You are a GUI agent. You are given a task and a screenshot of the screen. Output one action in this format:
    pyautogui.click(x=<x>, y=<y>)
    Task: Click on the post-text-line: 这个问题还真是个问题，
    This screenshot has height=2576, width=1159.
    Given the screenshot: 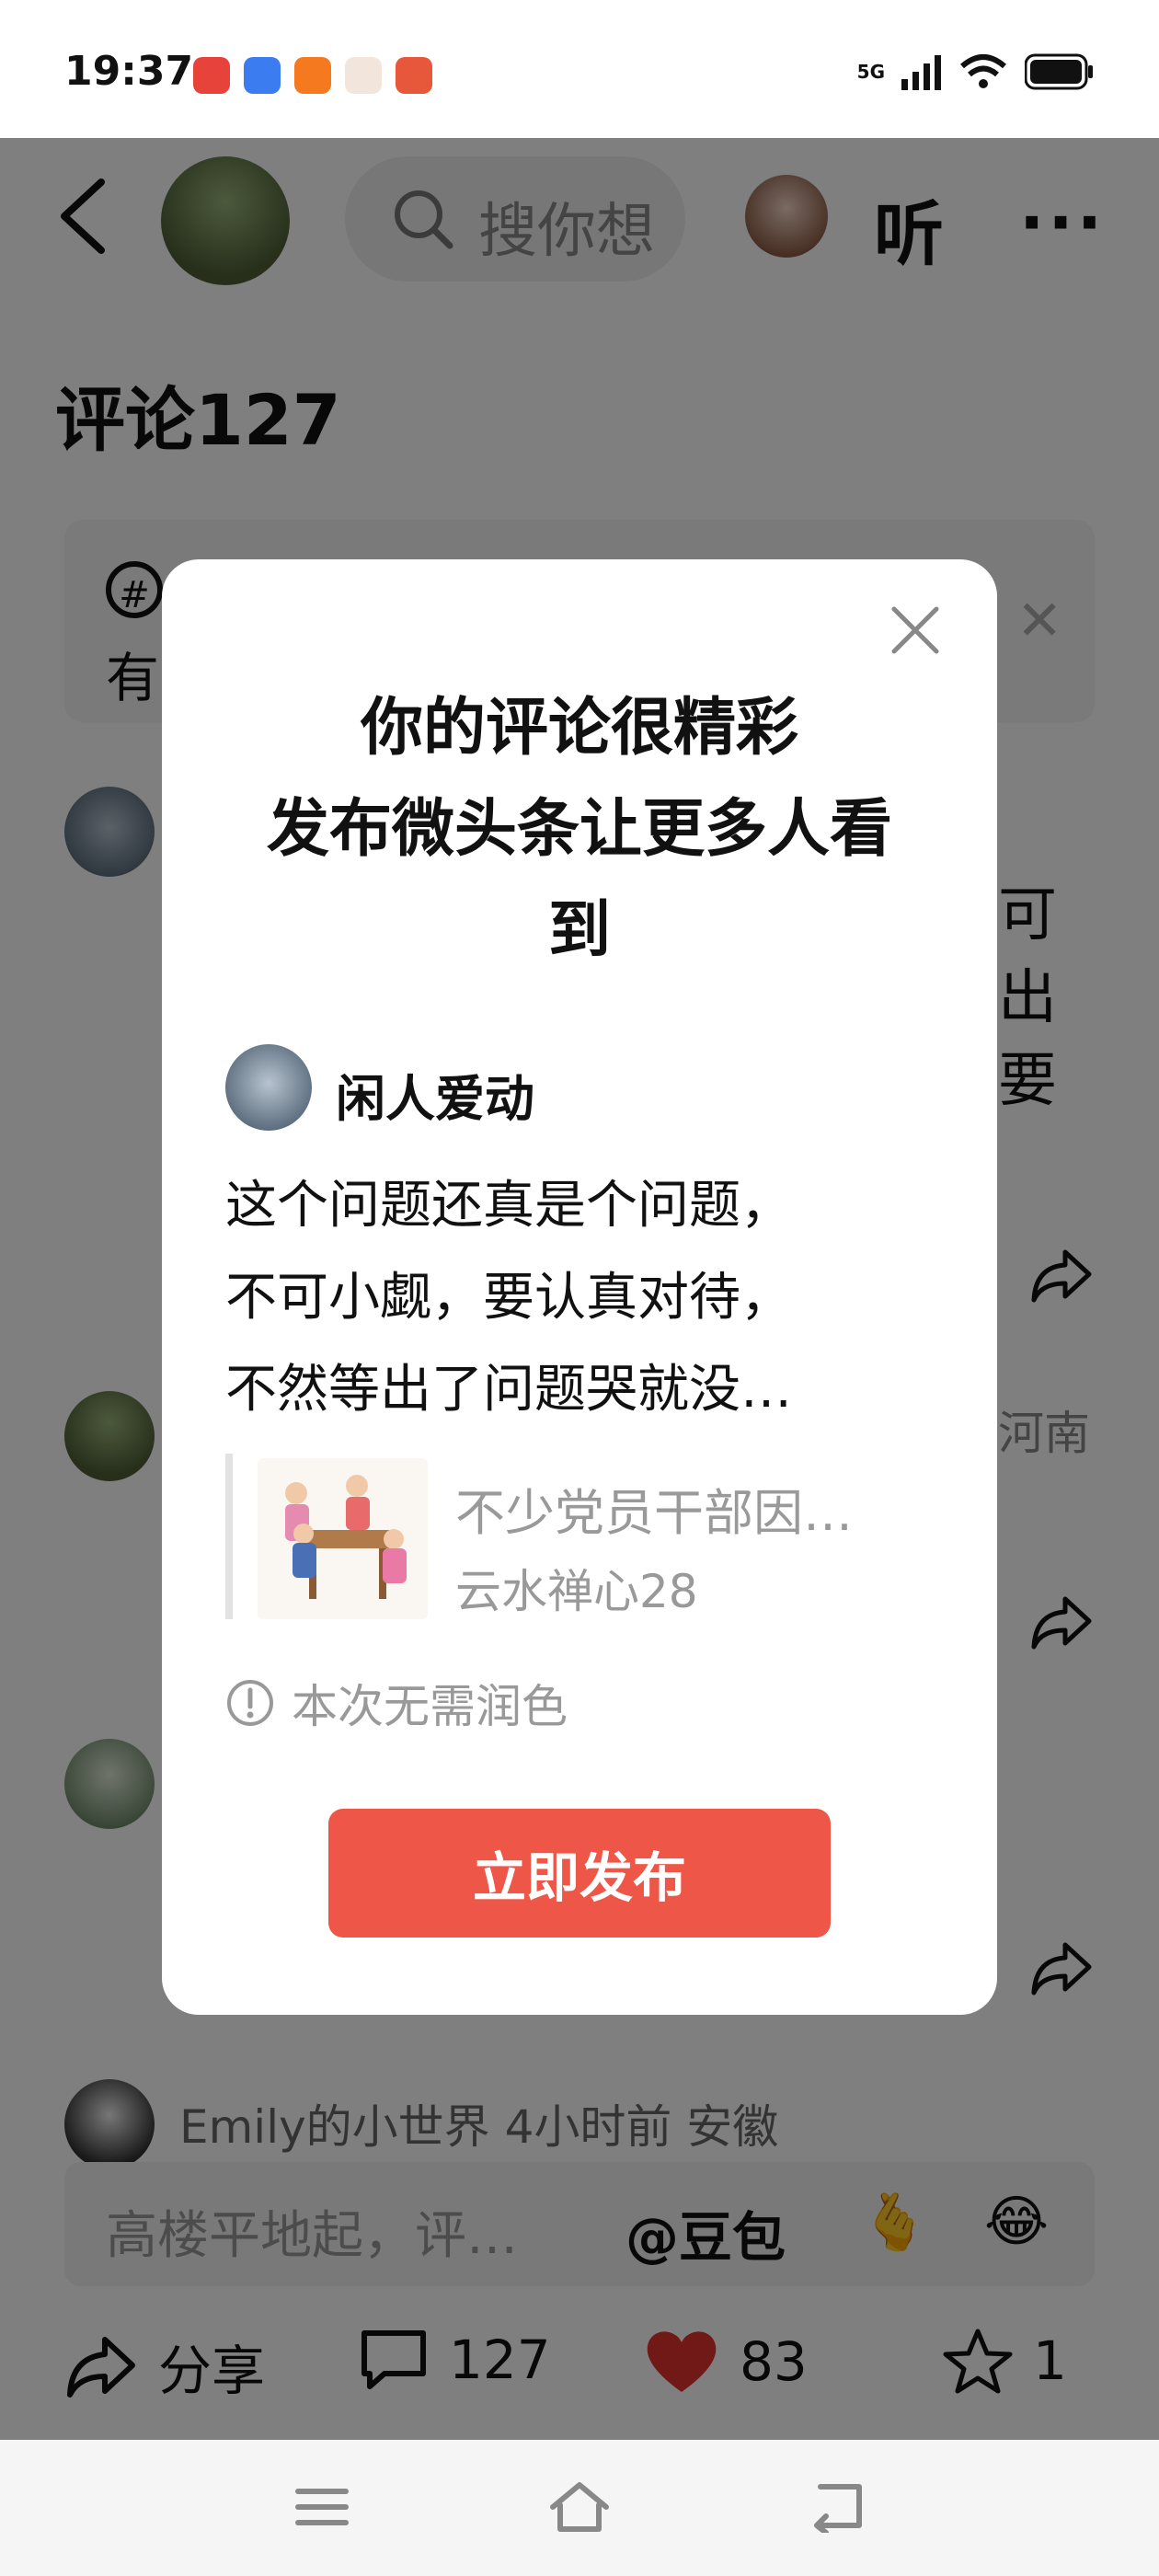 What is the action you would take?
    pyautogui.click(x=508, y=1206)
    